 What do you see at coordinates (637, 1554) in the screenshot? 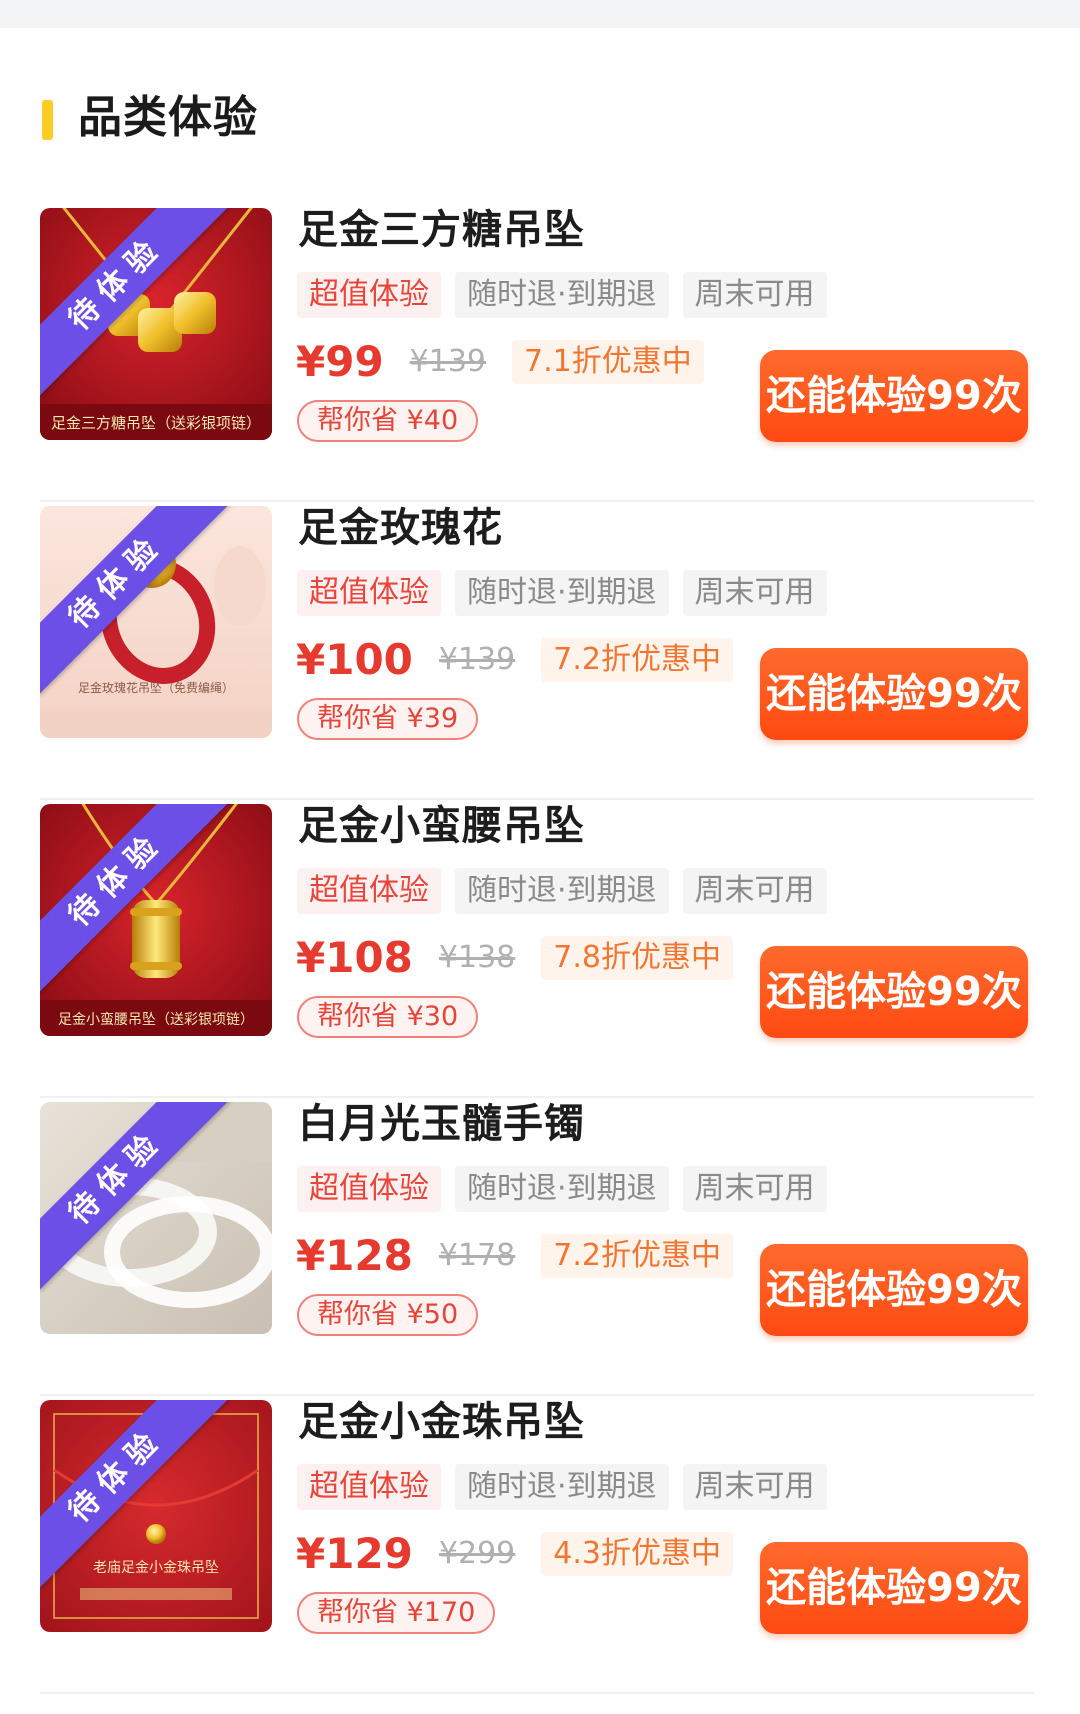
I see `discount-badge: 4.3折优惠中` at bounding box center [637, 1554].